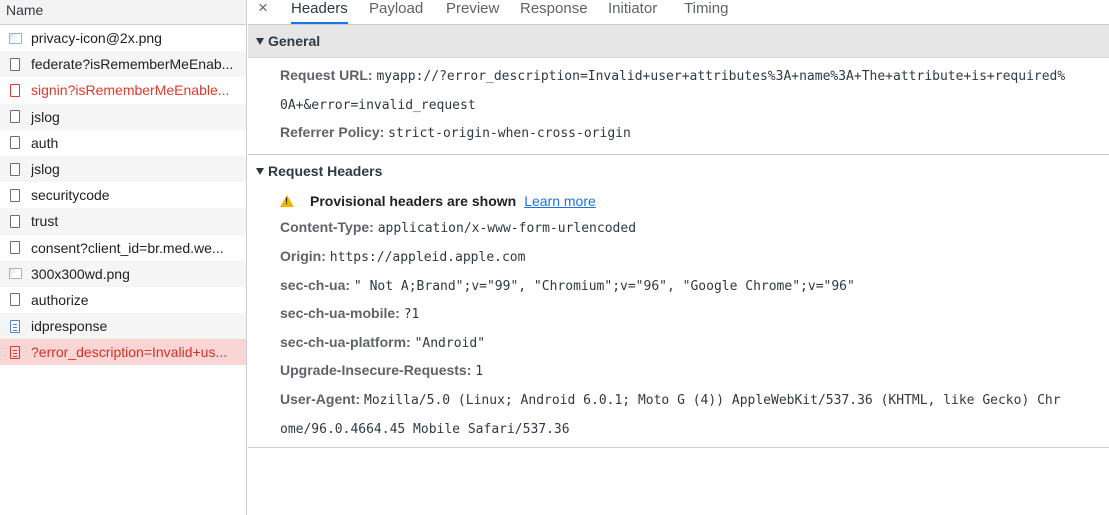  Describe the element at coordinates (376, 370) in the screenshot. I see `header-name: Upgrade-Insecure-Requests:` at that location.